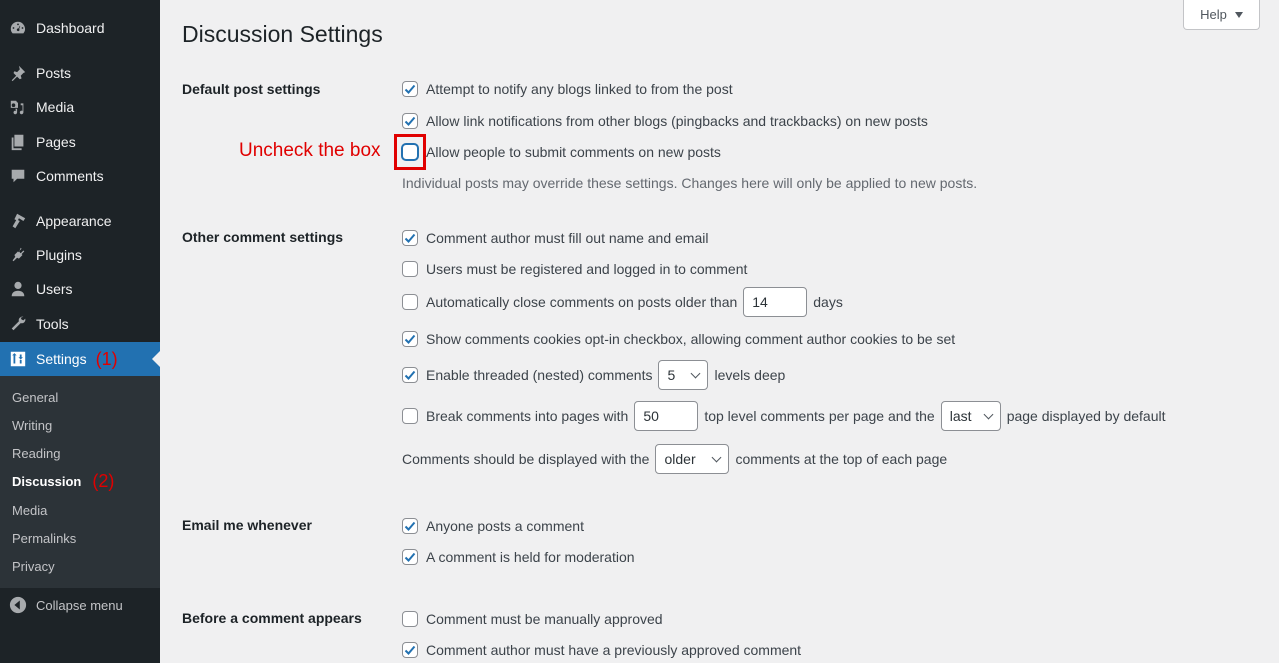 This screenshot has height=663, width=1279. I want to click on collapse-arrow-icon, so click(18, 605).